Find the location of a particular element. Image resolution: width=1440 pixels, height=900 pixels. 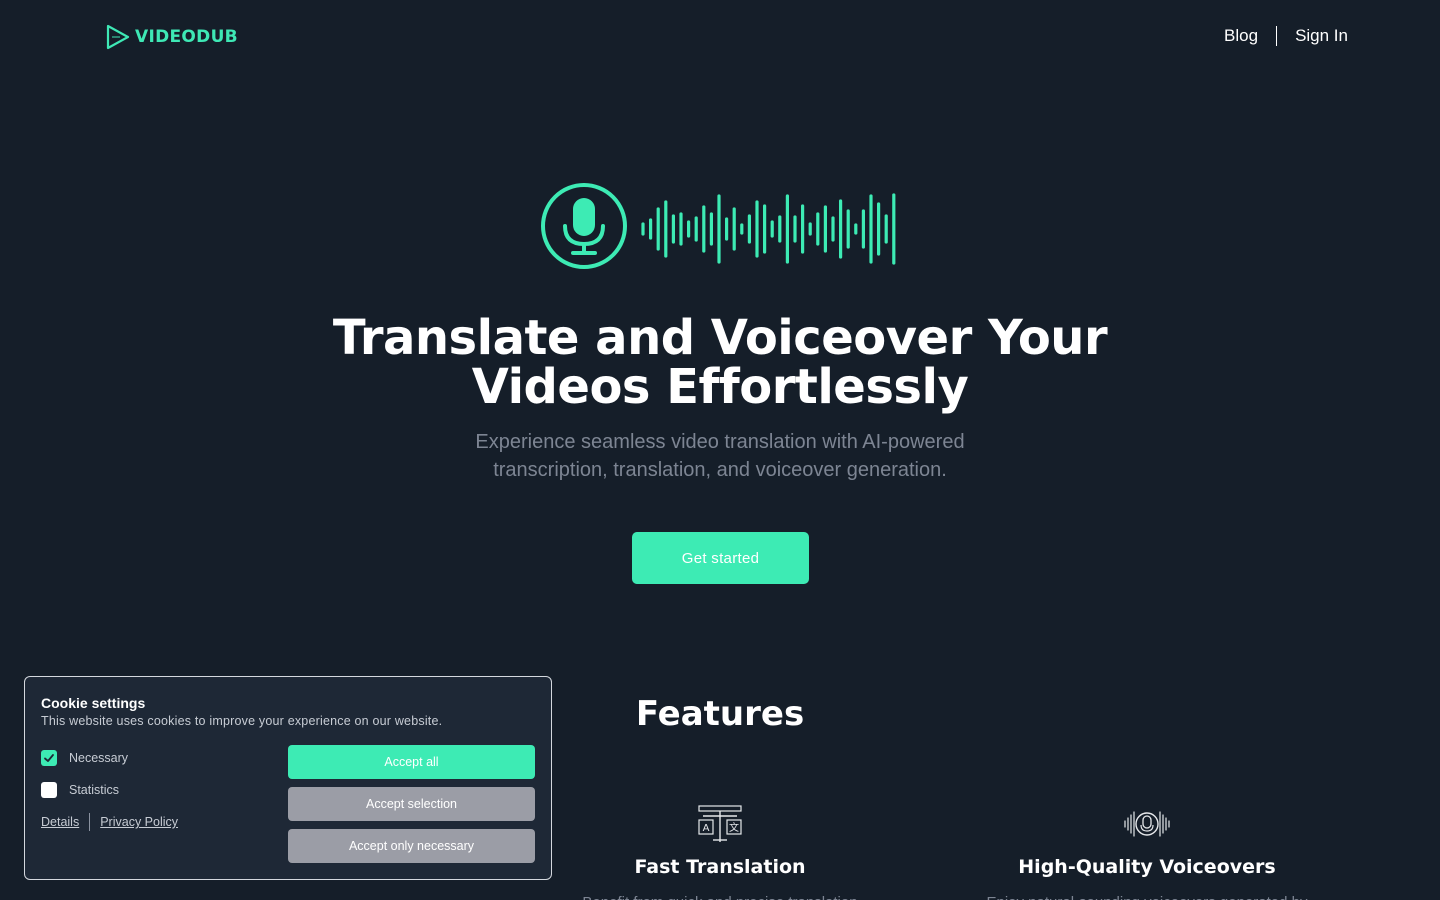

brand-name: VIDEODUB is located at coordinates (186, 37).